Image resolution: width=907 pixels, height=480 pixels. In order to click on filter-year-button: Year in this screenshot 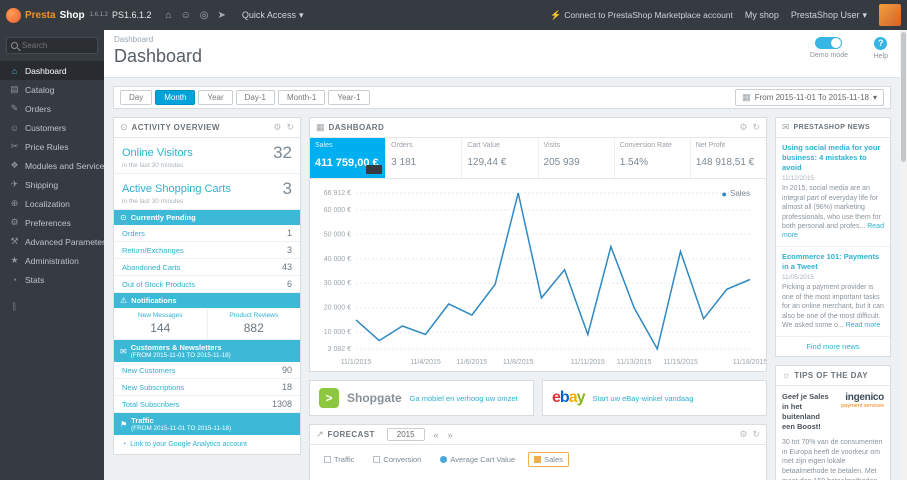, I will do `click(215, 97)`.